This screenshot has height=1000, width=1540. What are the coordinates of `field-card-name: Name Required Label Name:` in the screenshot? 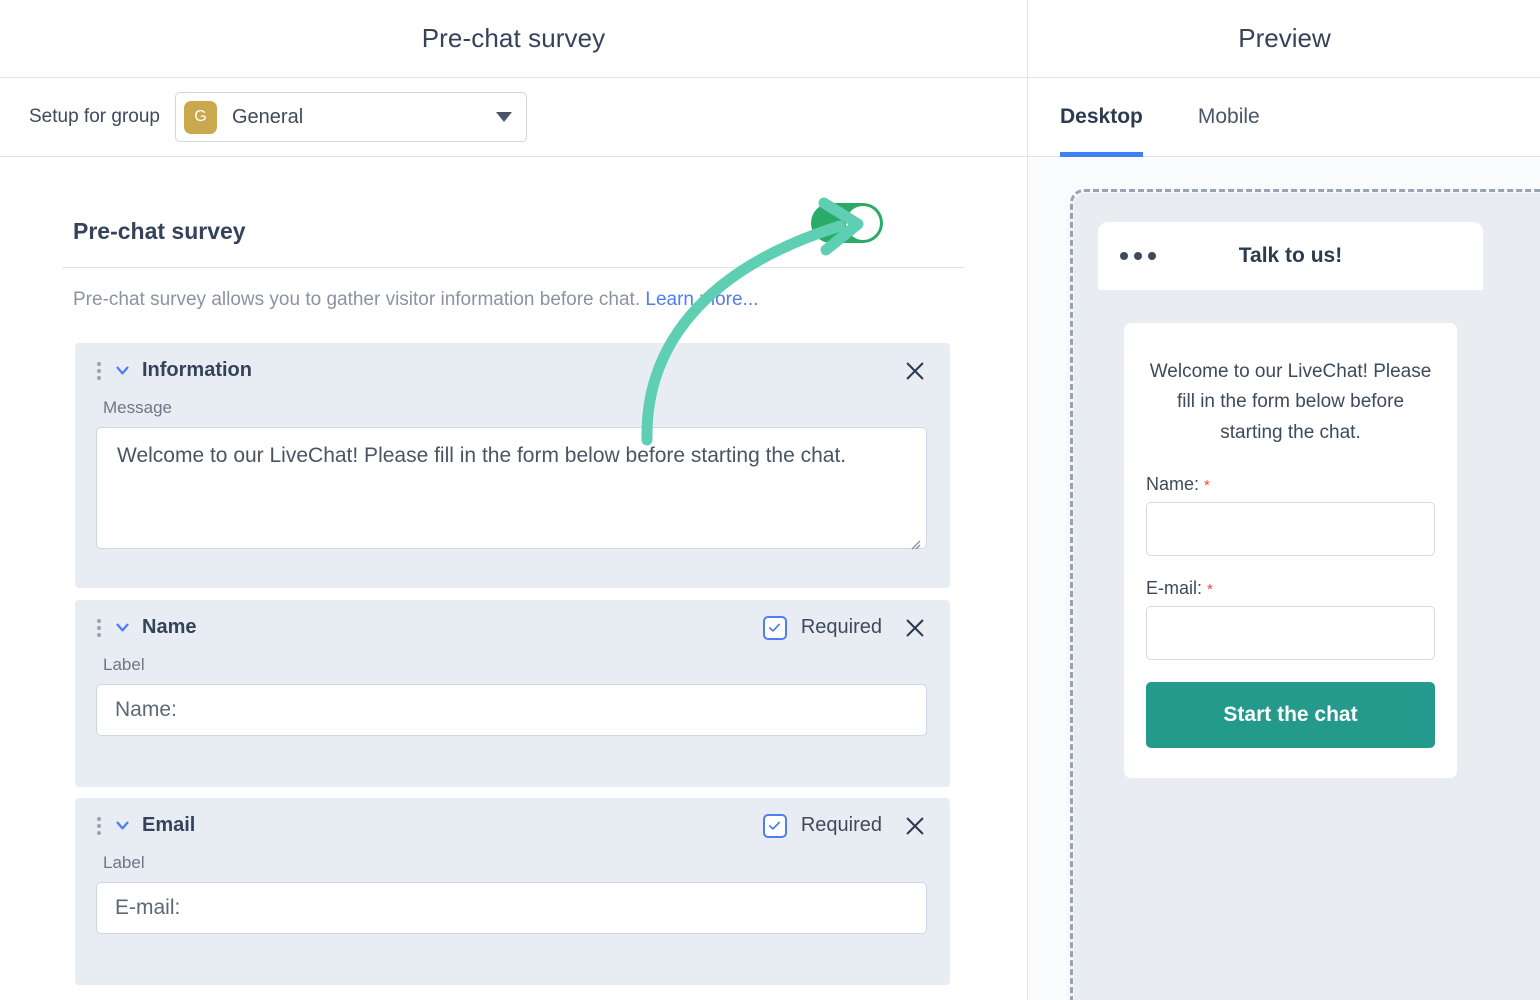 It's located at (512, 693).